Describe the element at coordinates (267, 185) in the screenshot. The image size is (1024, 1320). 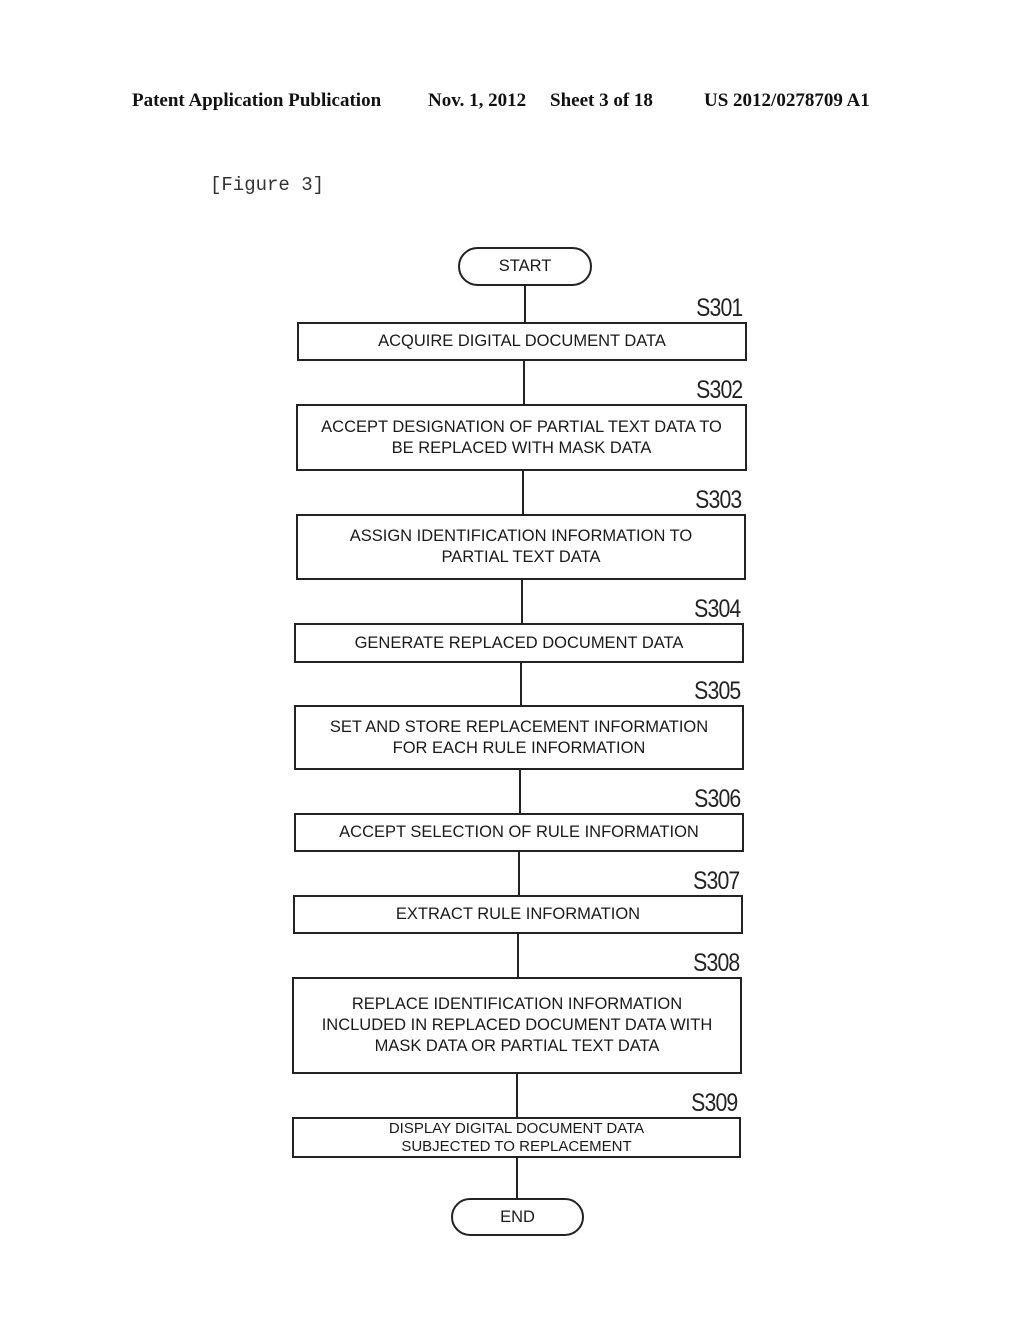
I see `figure-label: [Figure 3]` at that location.